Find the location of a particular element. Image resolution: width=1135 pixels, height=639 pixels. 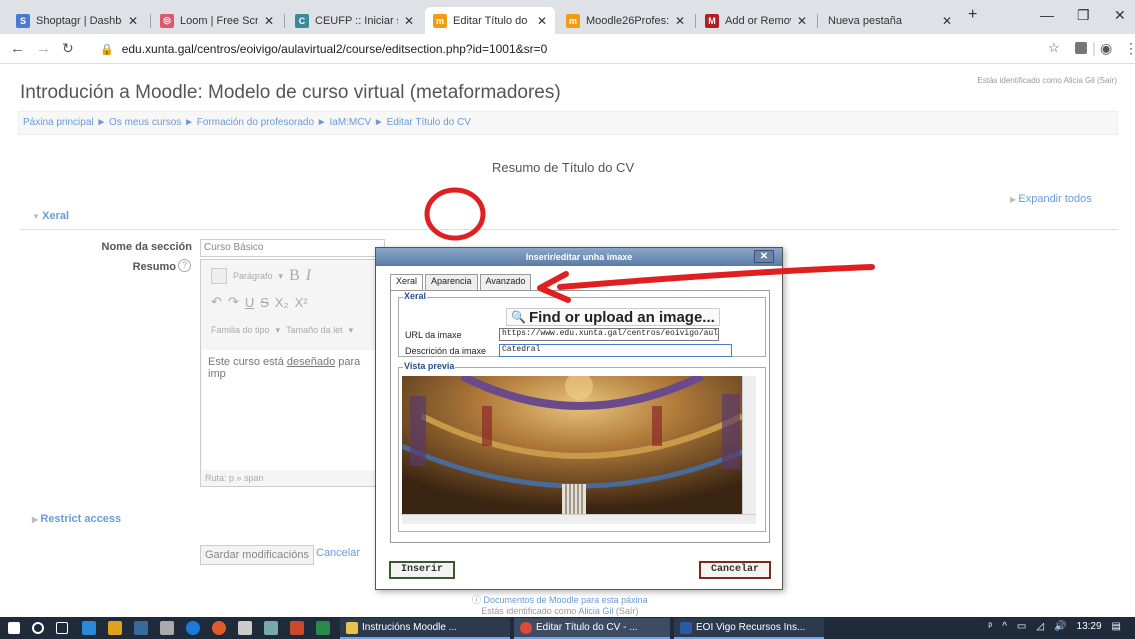

store-icon is located at coordinates (89, 628).